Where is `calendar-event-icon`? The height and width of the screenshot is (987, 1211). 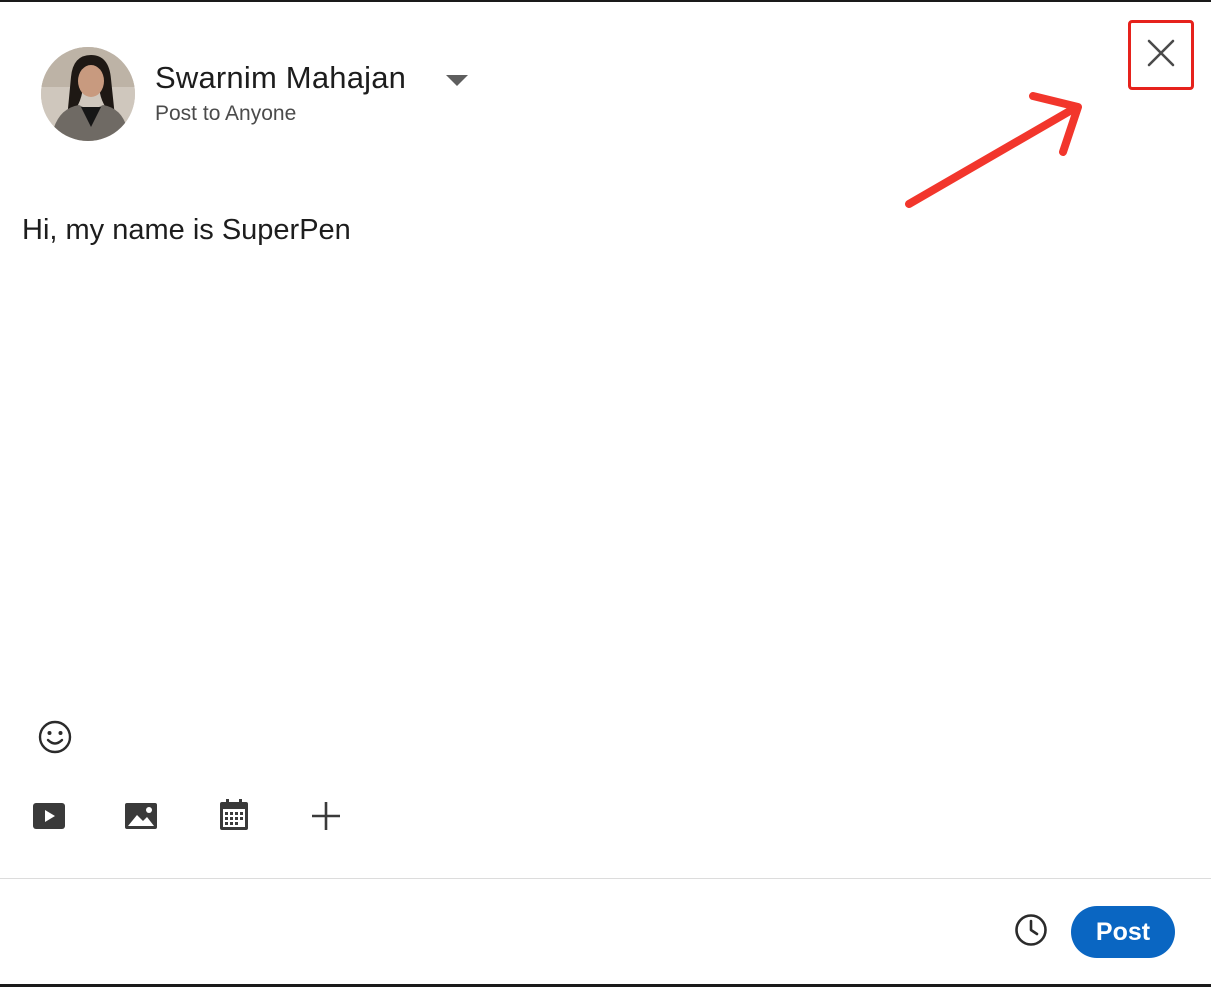 calendar-event-icon is located at coordinates (234, 818).